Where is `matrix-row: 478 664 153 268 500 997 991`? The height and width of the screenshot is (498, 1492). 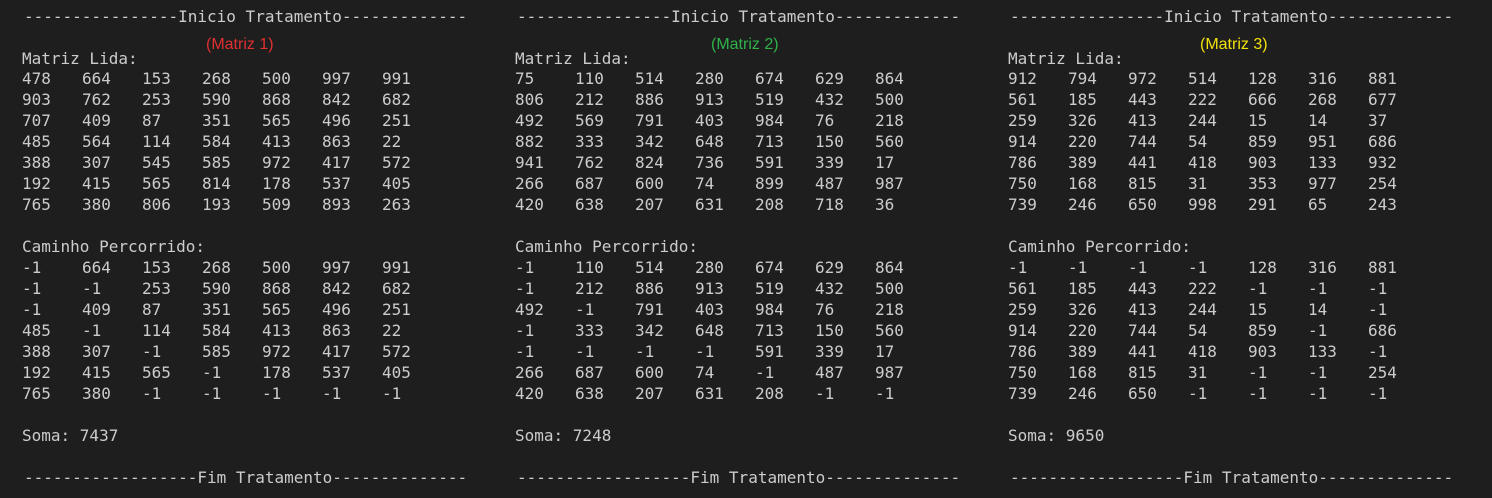 matrix-row: 478 664 153 268 500 997 991 is located at coordinates (242, 78).